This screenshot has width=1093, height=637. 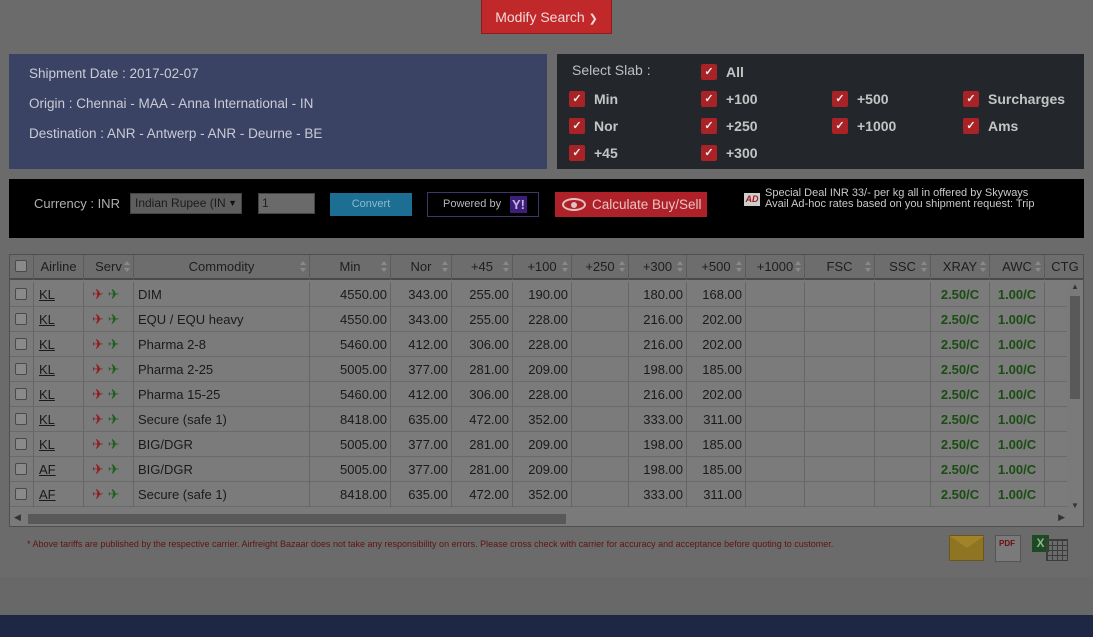 I want to click on fsc-cell, so click(x=840, y=419).